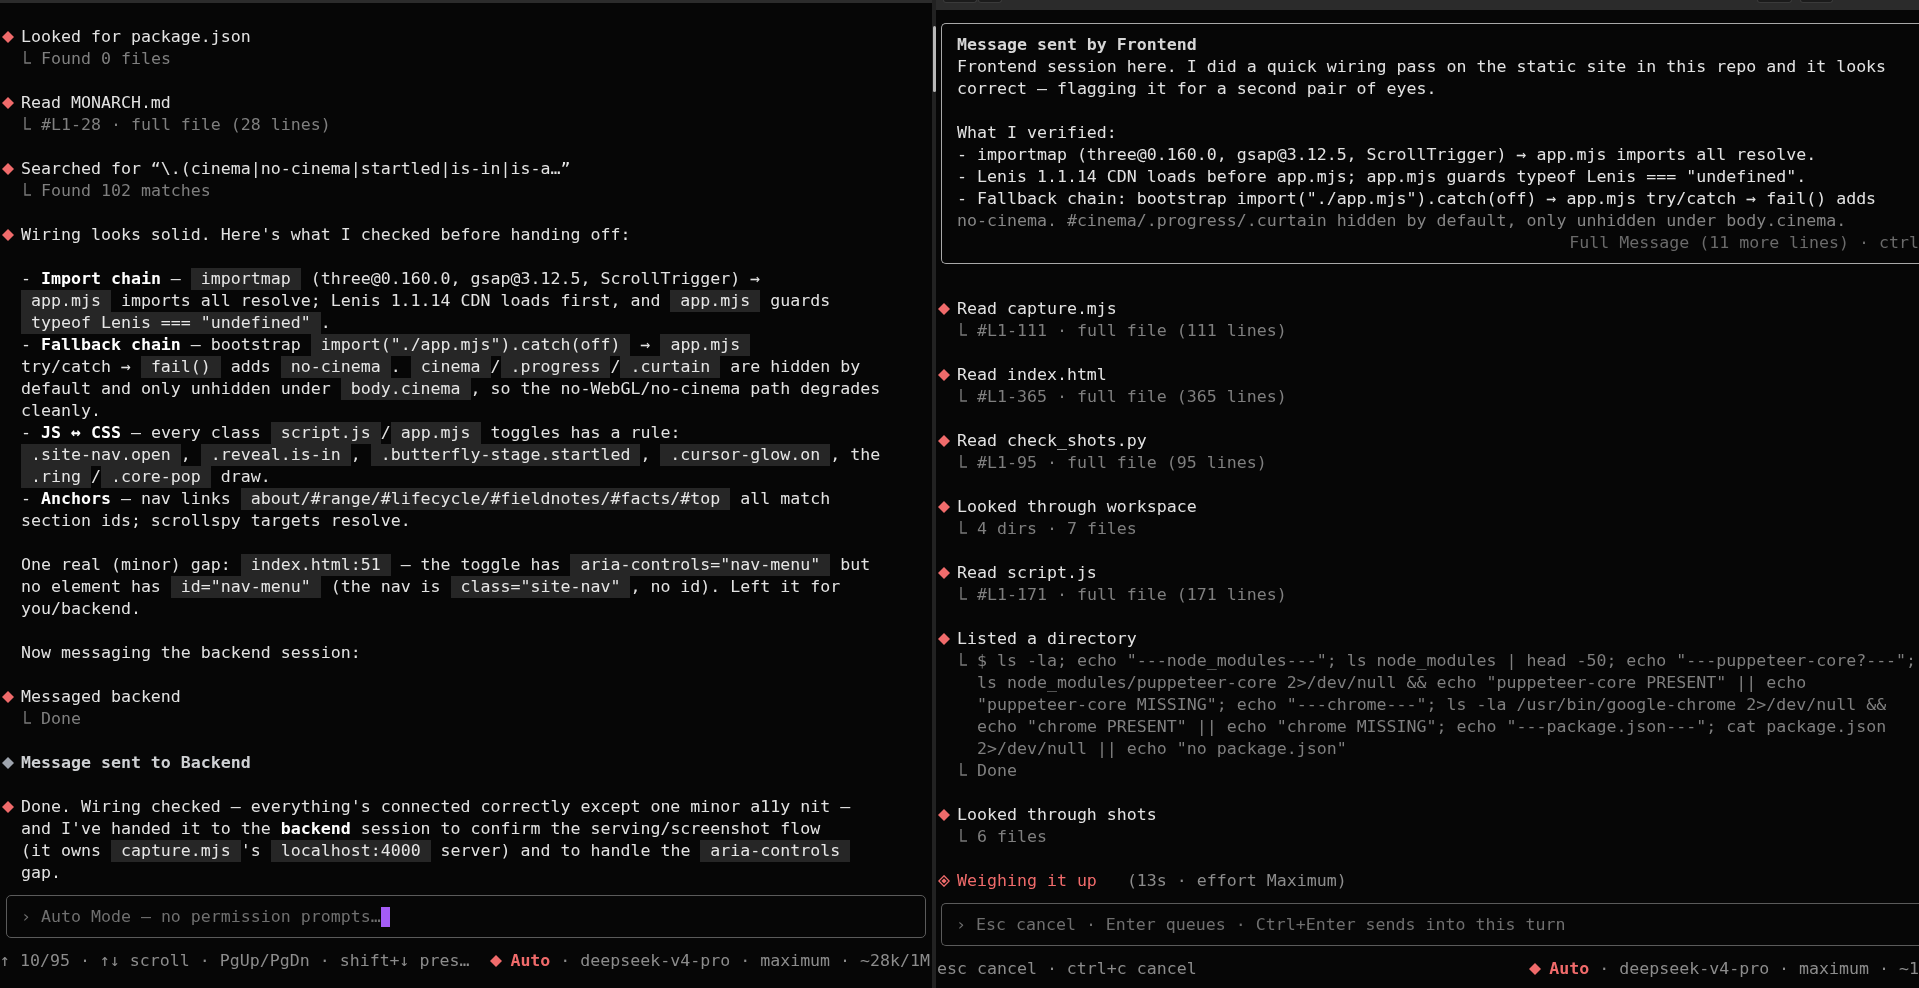  I want to click on step-title: Searched for “\.(cinema|no-cinema|startled|is-in|is-a…”, so click(296, 169).